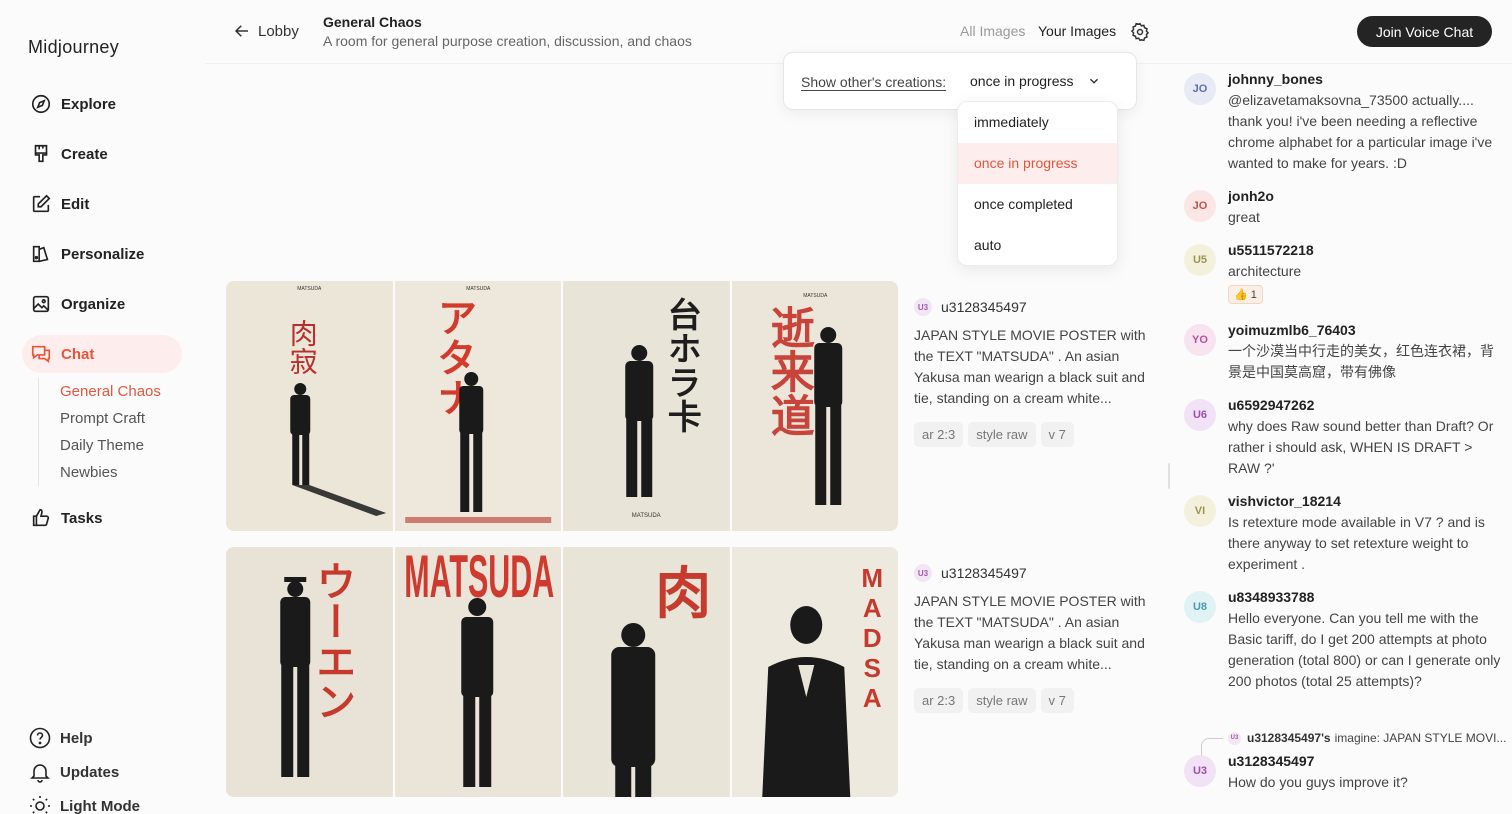  Describe the element at coordinates (1037, 163) in the screenshot. I see `option-once-in-progress: once in progress` at that location.